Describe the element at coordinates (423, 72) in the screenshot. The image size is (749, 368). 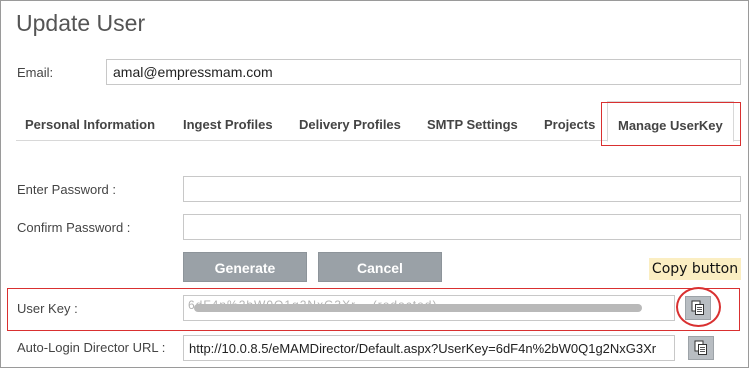
I see `email-field: amal@empressmam.com` at that location.